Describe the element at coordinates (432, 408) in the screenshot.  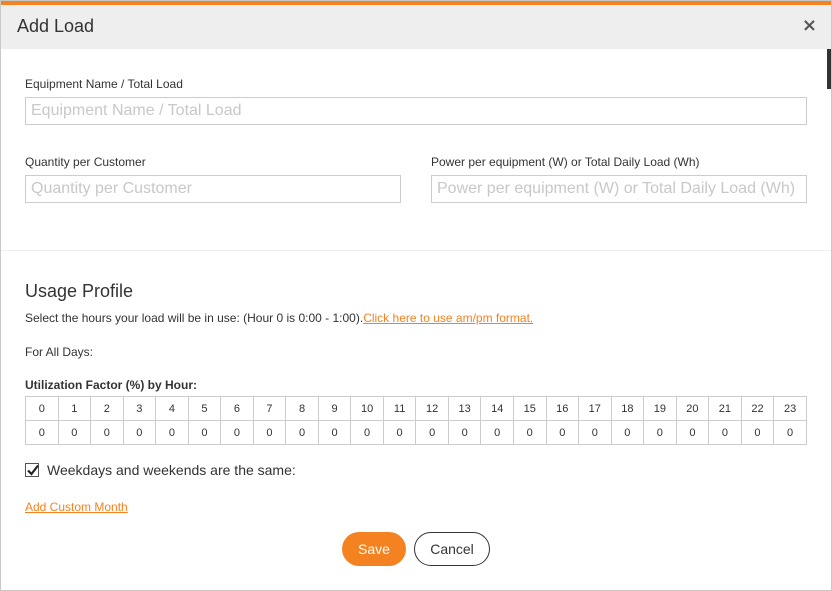
I see `hour-header-cell: 12` at that location.